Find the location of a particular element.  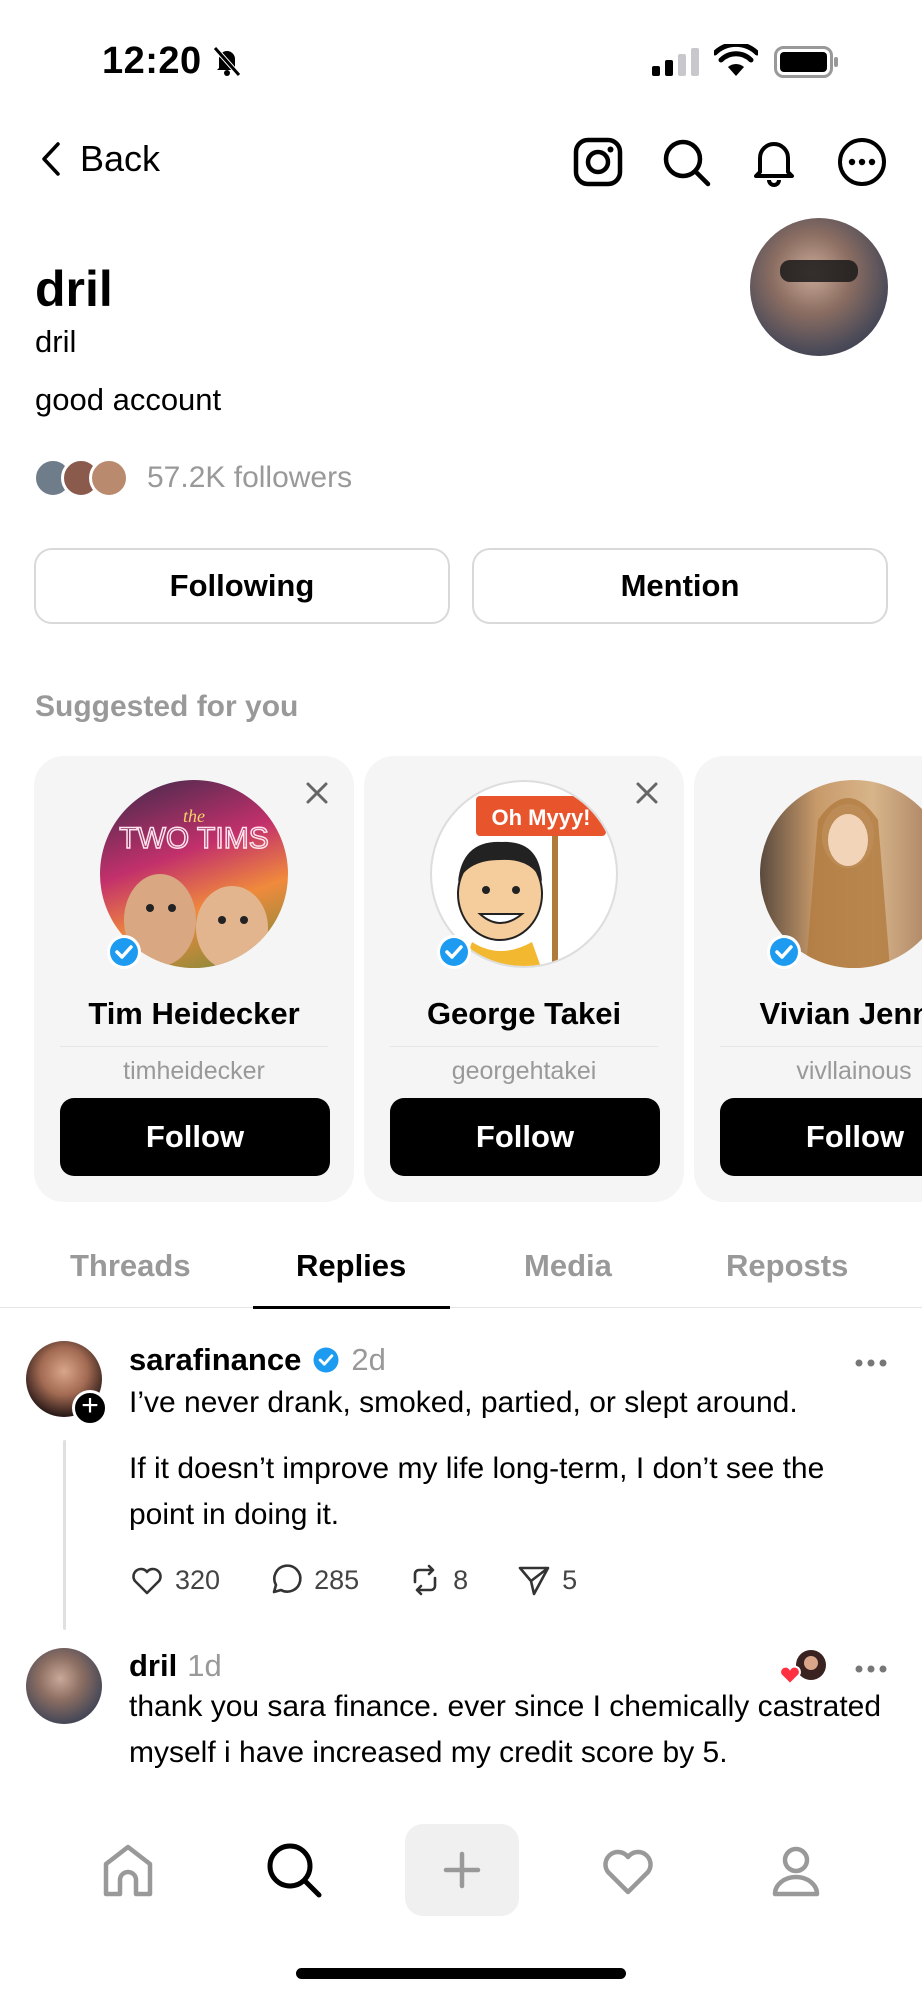

home-icon is located at coordinates (128, 1870).